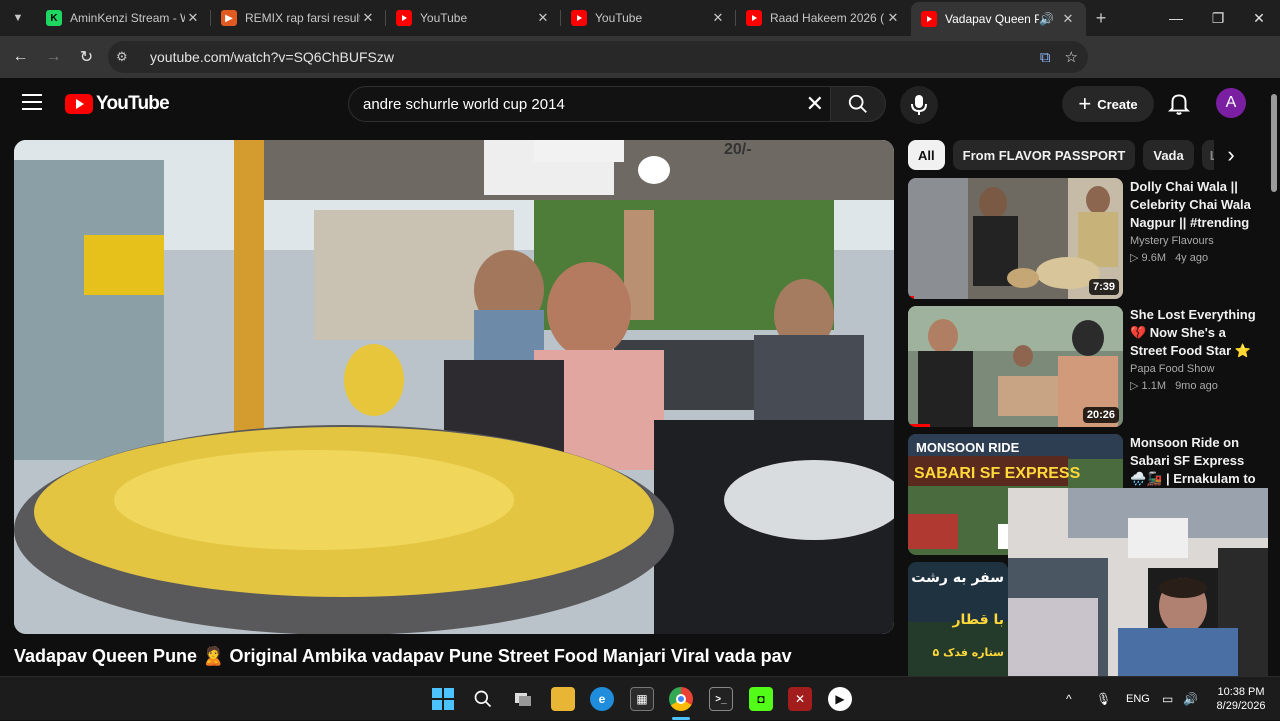 The height and width of the screenshot is (721, 1280). Describe the element at coordinates (1046, 19) in the screenshot. I see `speaker-icon: 🔊` at that location.